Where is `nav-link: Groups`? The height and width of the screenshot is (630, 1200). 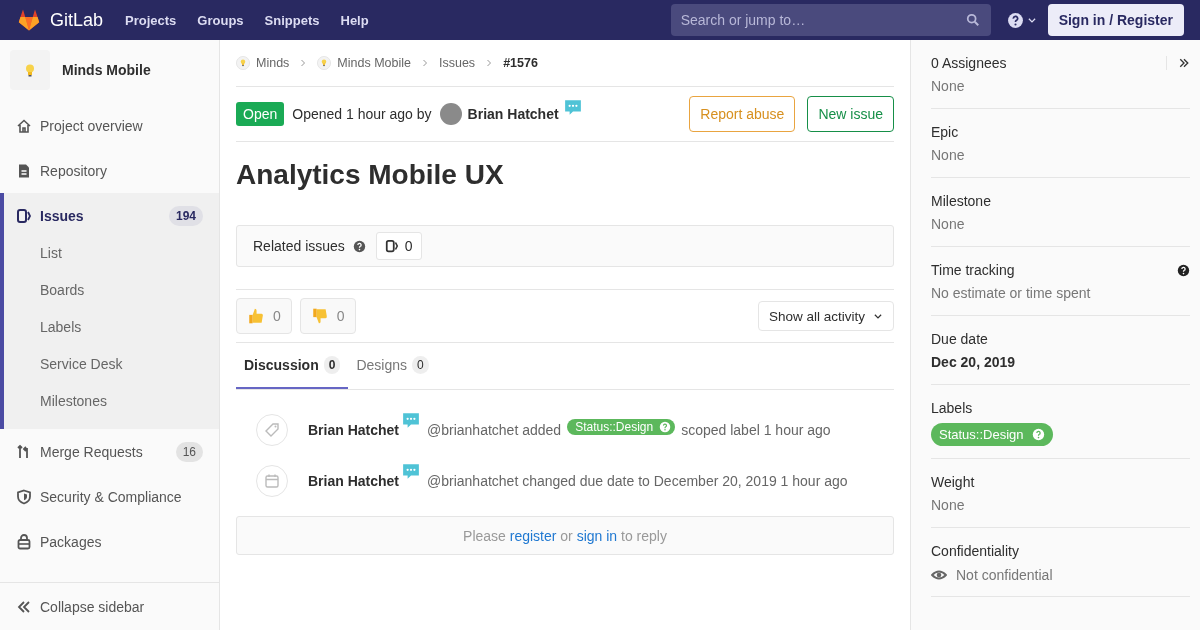
nav-link: Groups is located at coordinates (220, 20).